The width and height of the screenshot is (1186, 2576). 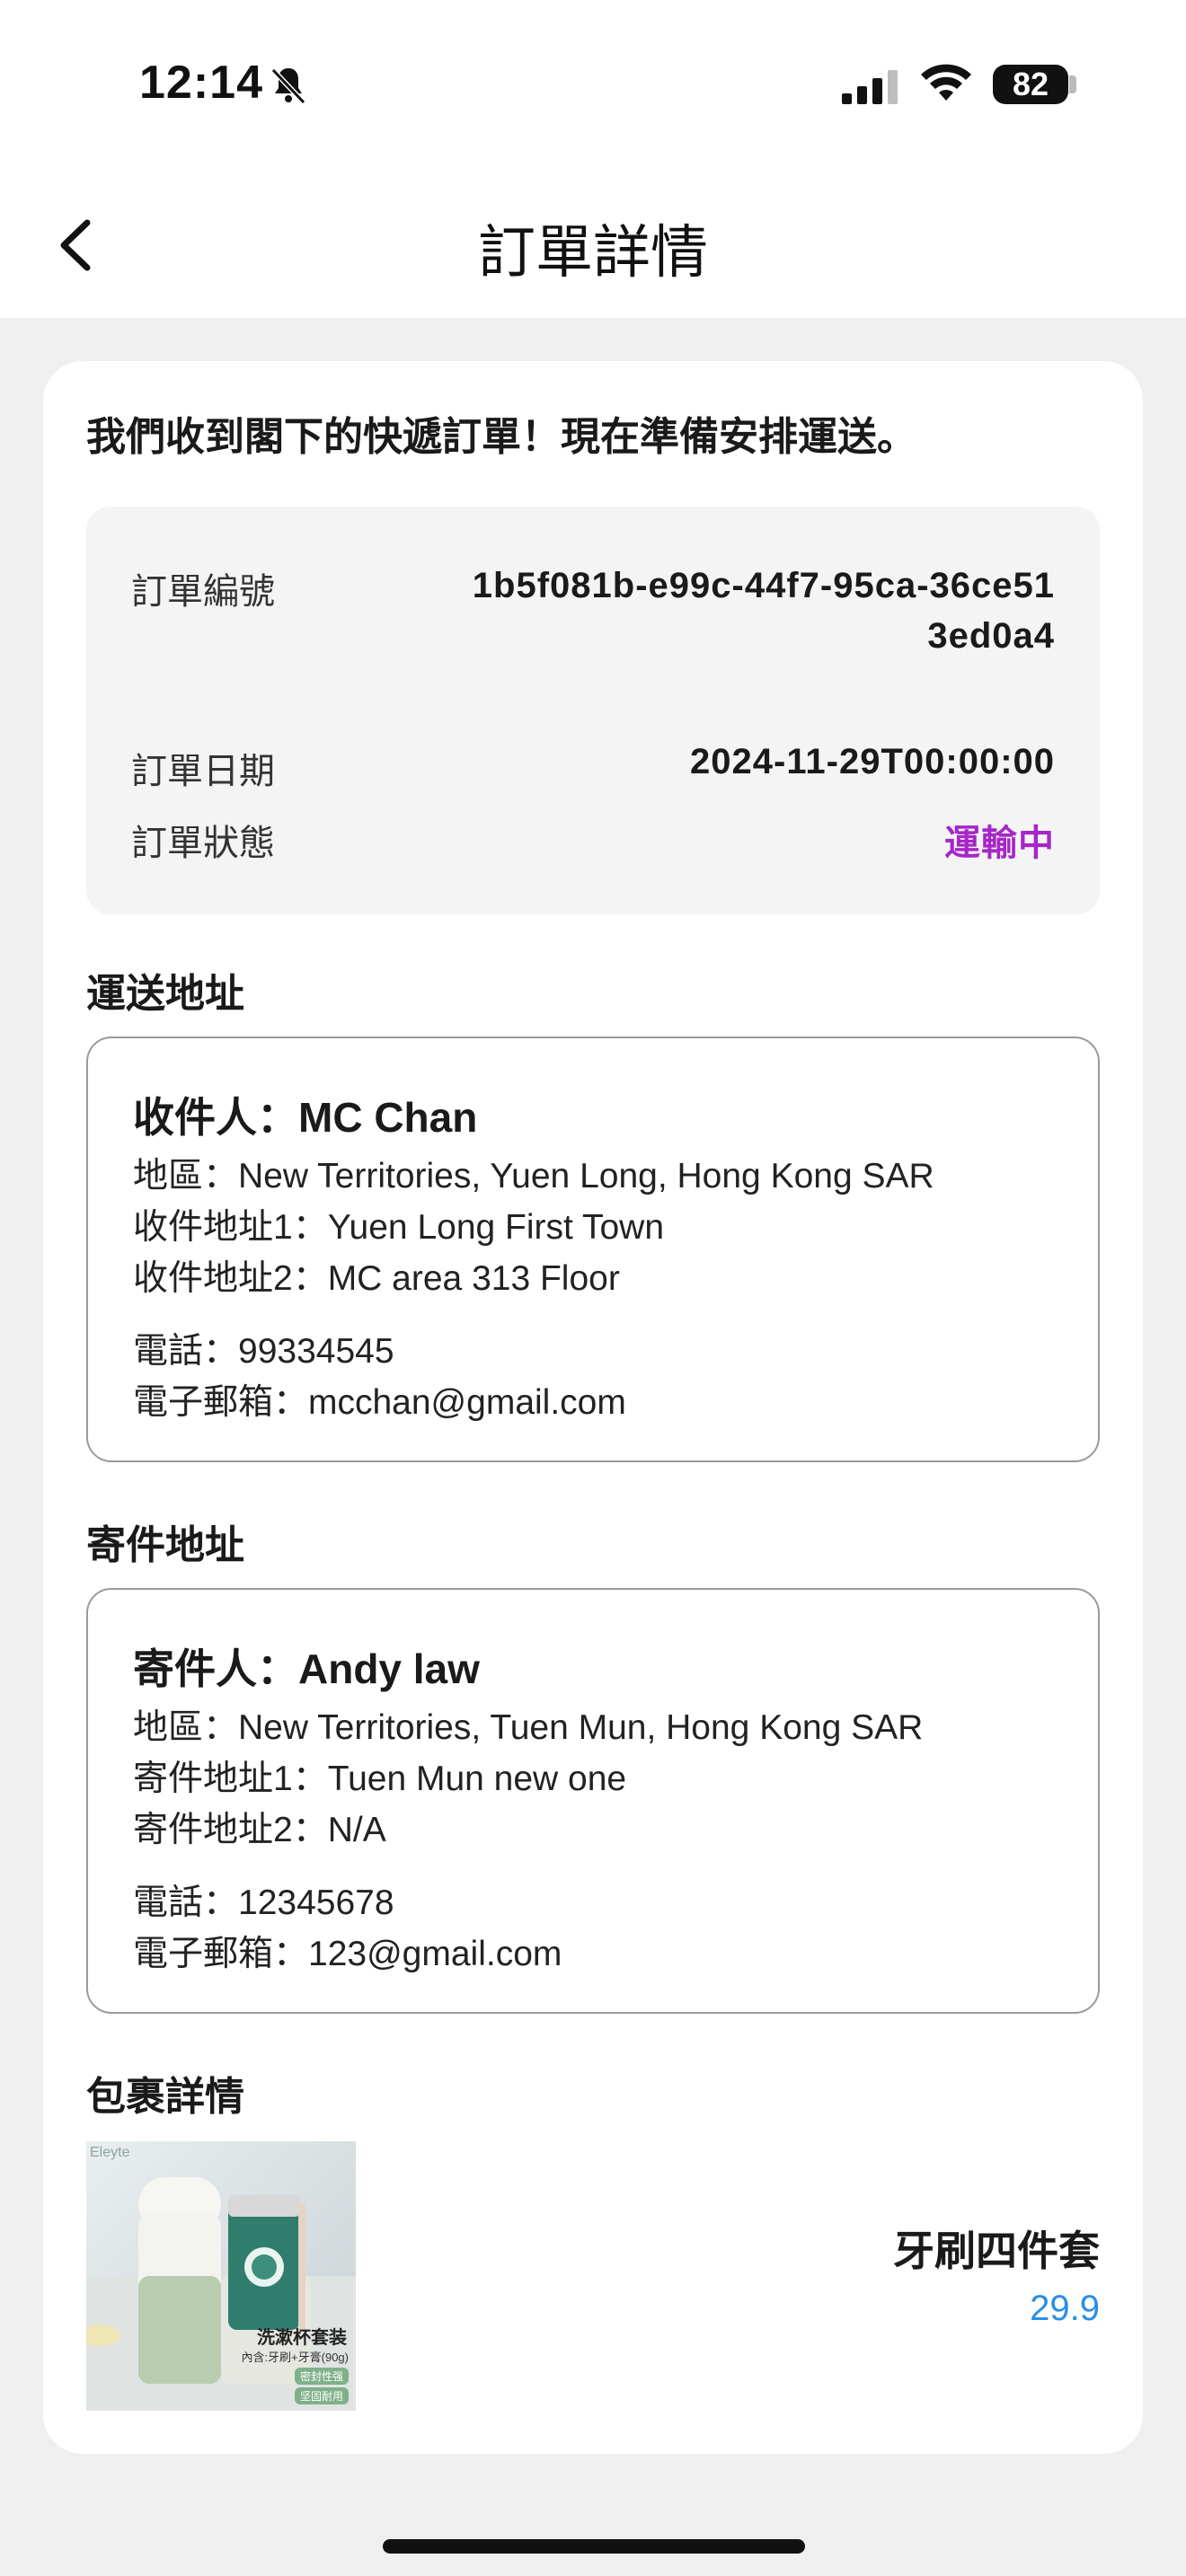 I want to click on home-indicator, so click(x=594, y=2546).